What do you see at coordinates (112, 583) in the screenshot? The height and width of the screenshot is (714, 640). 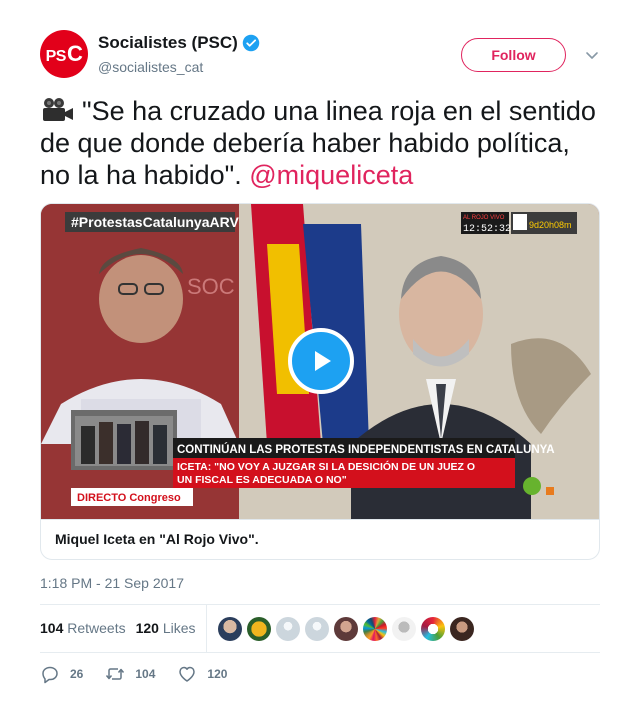 I see `tweet-timestamp: 1:18 PM - 21 Sep 2017` at bounding box center [112, 583].